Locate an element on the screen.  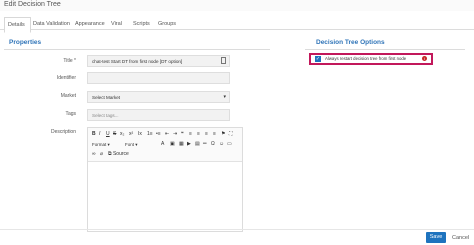
smiley-icon: ☺ is located at coordinates (221, 144).